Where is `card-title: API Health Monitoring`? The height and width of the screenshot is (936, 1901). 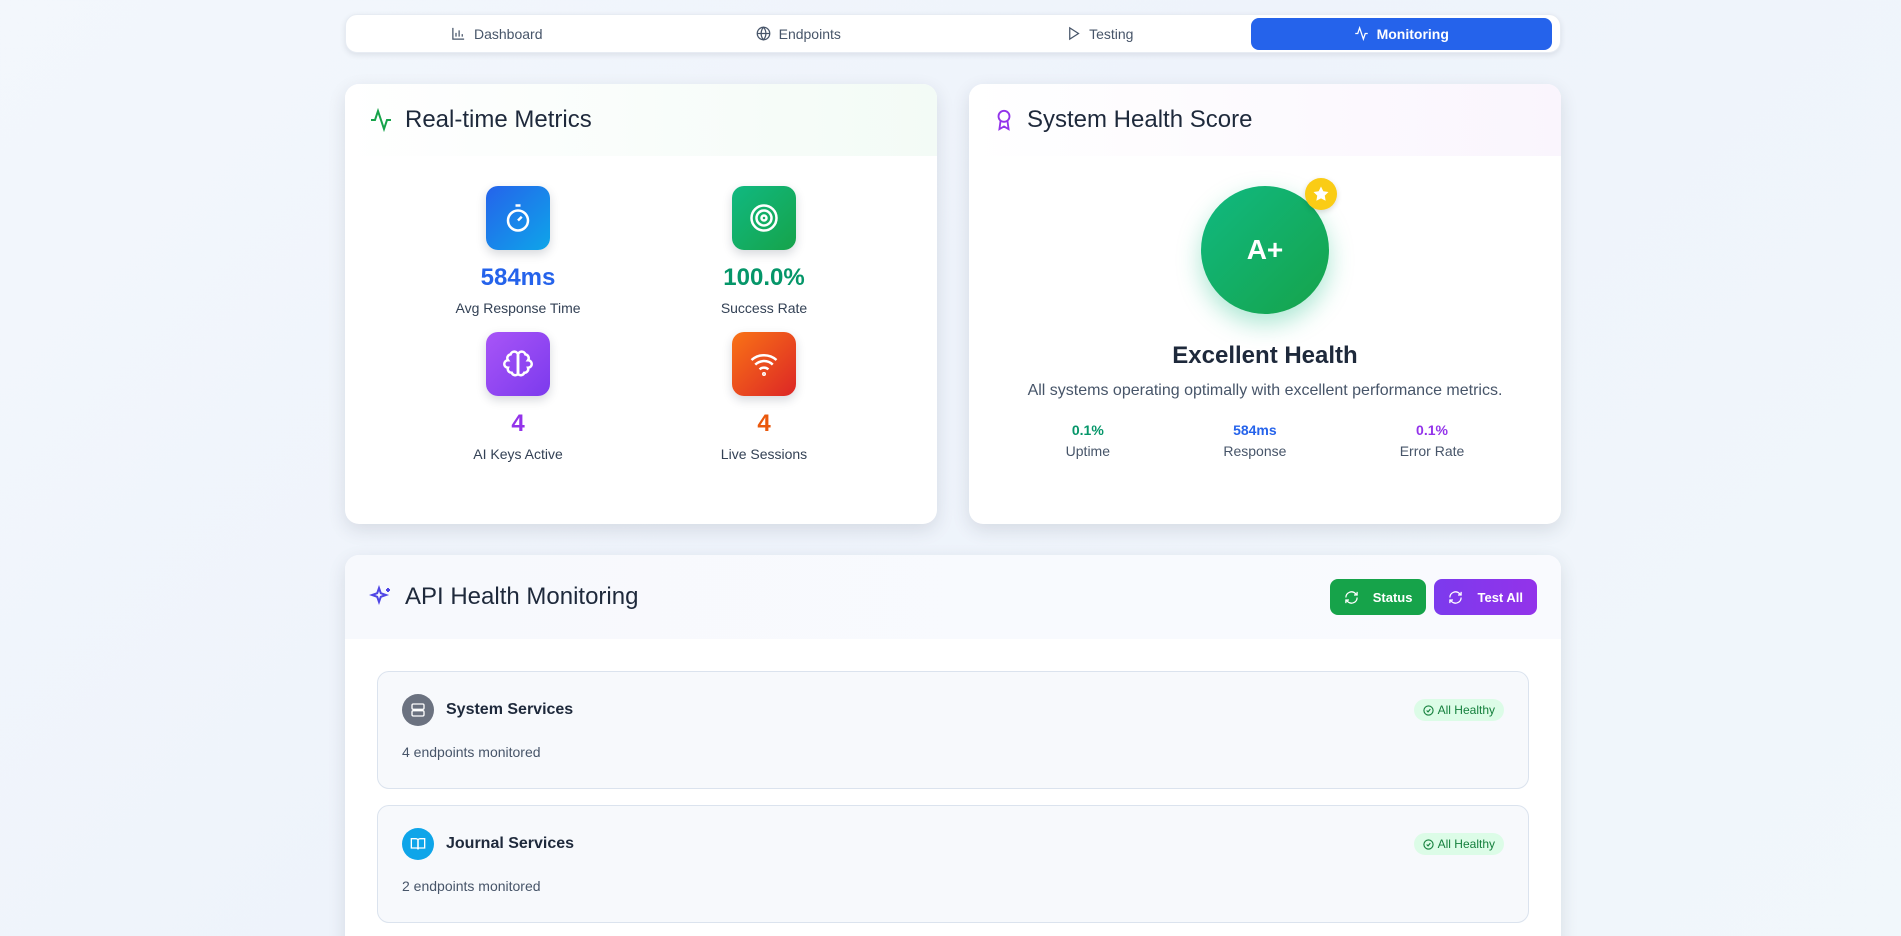
card-title: API Health Monitoring is located at coordinates (522, 596).